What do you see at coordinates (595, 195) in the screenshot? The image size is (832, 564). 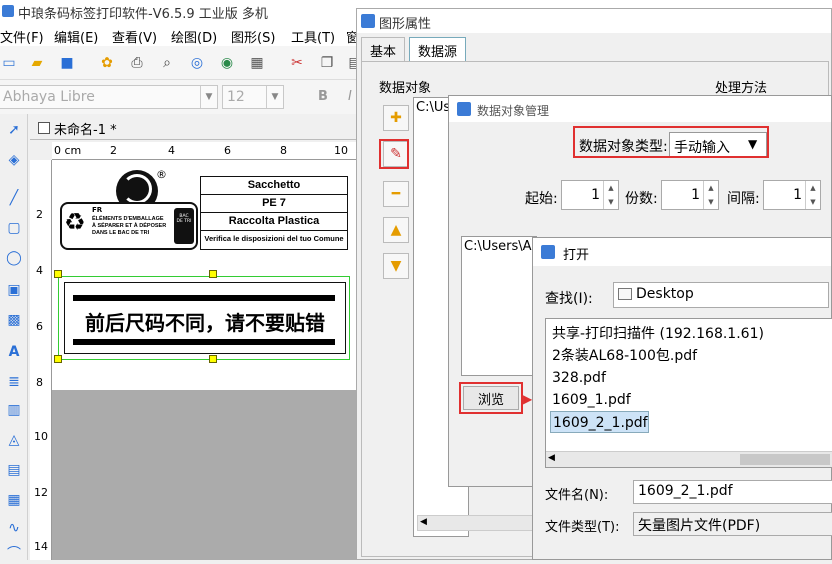 I see `start-value: 1` at bounding box center [595, 195].